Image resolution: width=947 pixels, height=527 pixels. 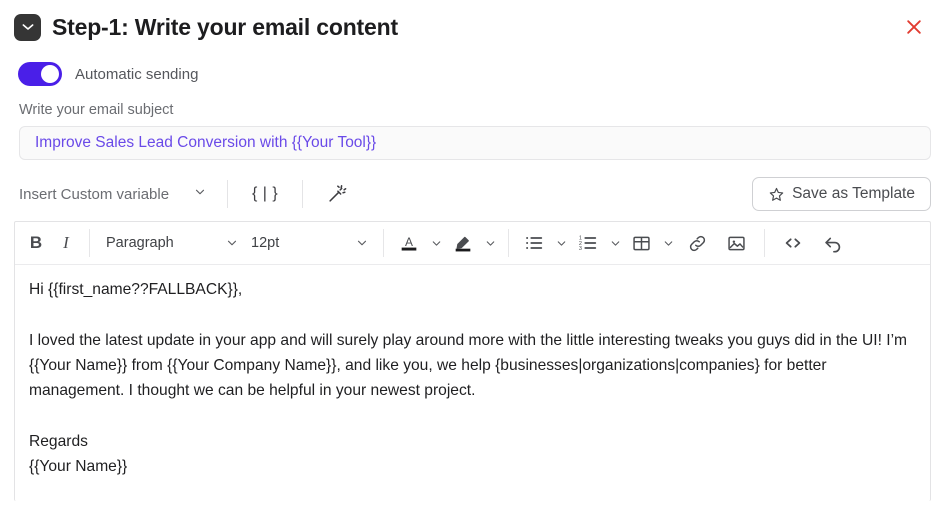 I want to click on subject-label: Write your email subject, so click(x=96, y=110).